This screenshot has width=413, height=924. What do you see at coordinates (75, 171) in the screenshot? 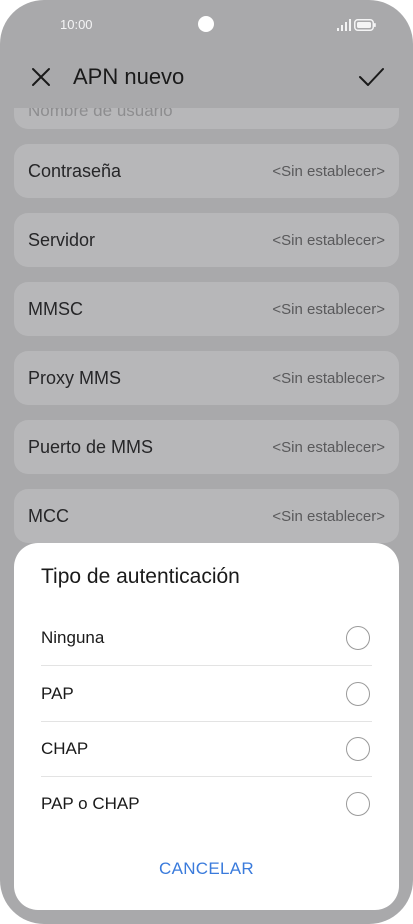
I see `setting-item-label: Contraseña` at bounding box center [75, 171].